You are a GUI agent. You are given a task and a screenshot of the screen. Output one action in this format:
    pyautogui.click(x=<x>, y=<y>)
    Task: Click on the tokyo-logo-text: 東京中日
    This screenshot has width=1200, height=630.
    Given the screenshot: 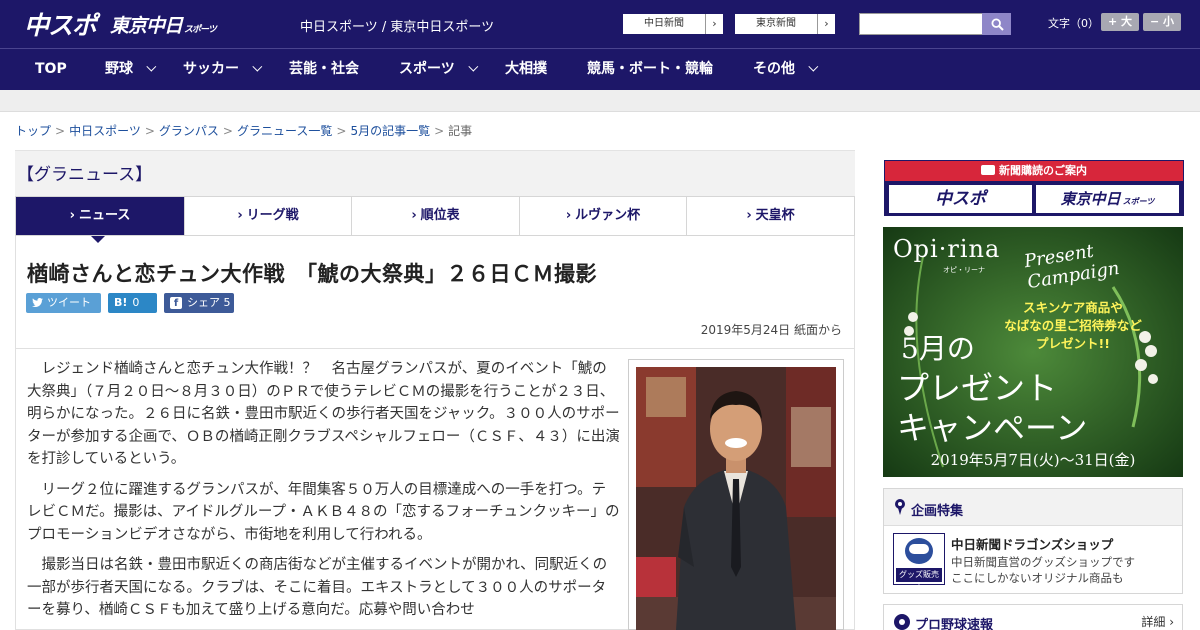 What is the action you would take?
    pyautogui.click(x=146, y=26)
    